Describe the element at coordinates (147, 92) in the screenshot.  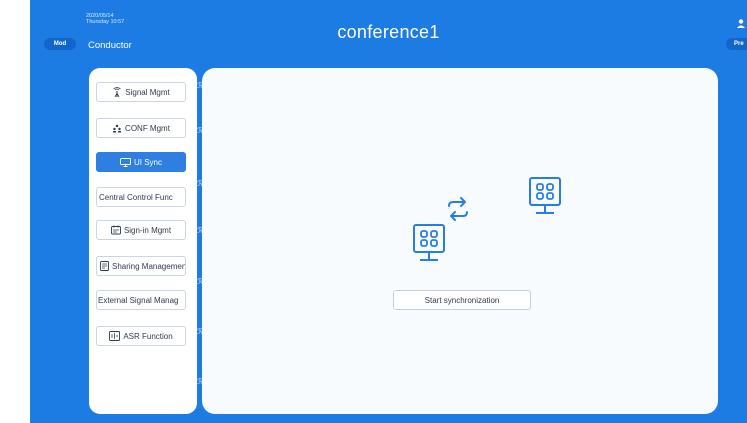
I see `sidebar-item-label: Signal Mgmt` at that location.